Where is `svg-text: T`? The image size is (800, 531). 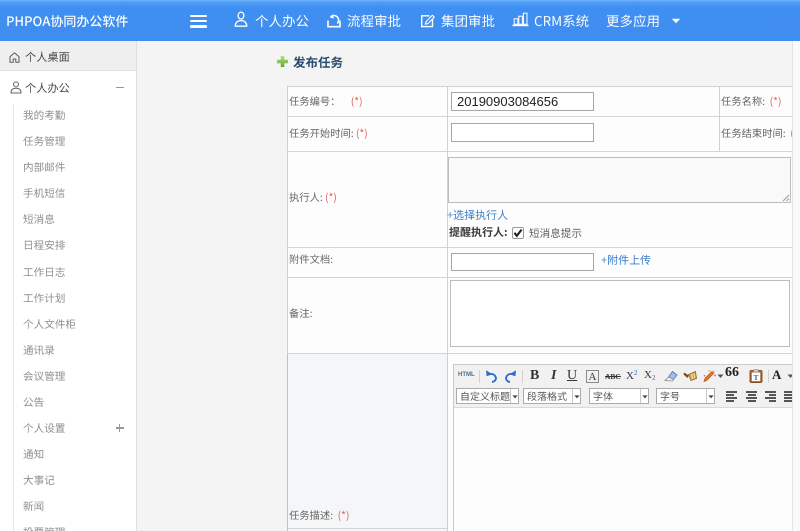
svg-text: T is located at coordinates (755, 377).